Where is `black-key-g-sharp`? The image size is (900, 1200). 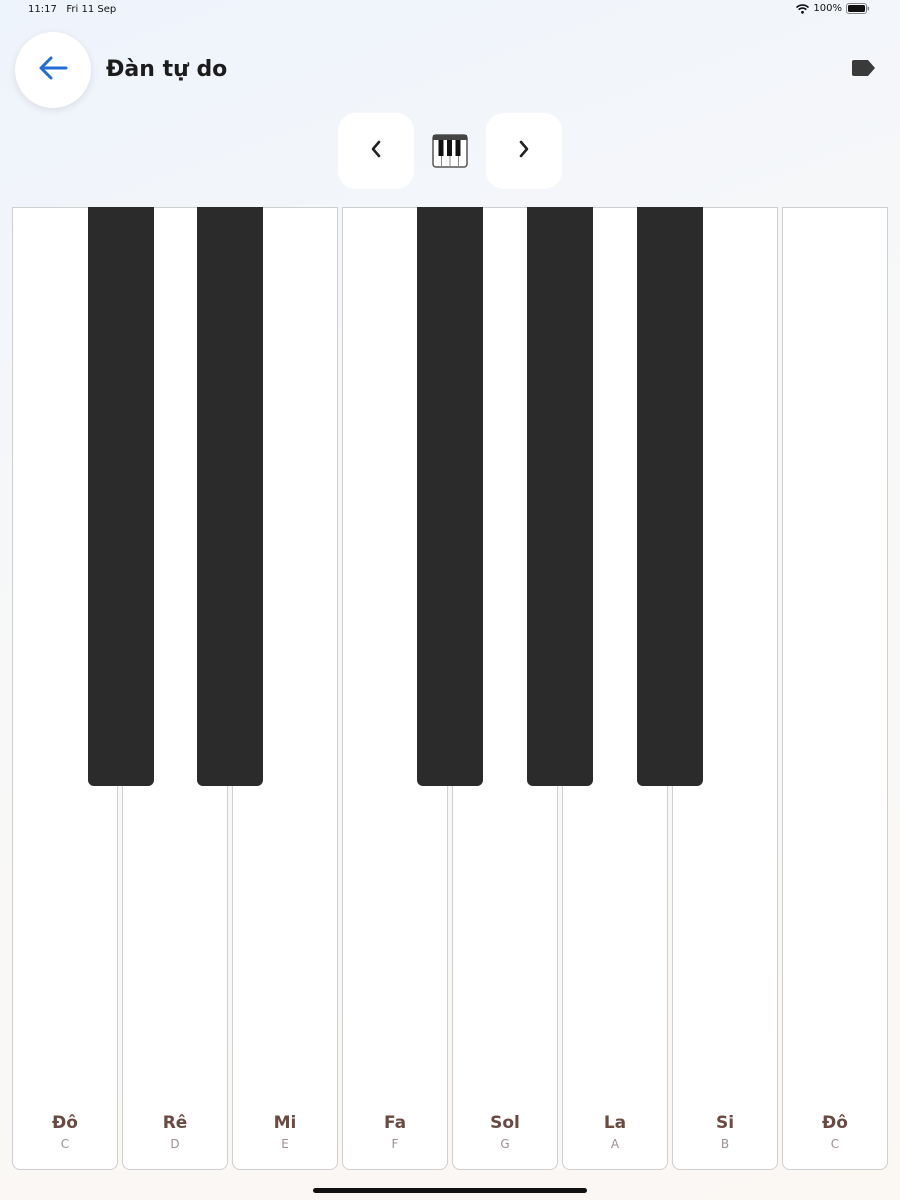
black-key-g-sharp is located at coordinates (560, 496).